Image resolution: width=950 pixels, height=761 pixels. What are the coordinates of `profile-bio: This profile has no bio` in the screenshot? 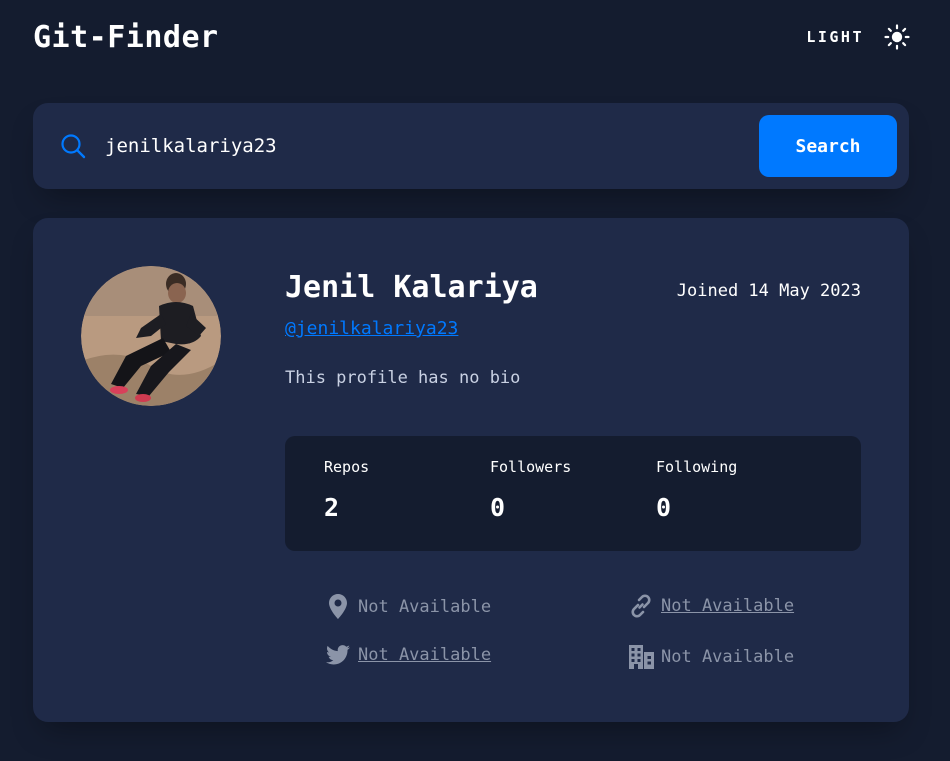 It's located at (403, 378).